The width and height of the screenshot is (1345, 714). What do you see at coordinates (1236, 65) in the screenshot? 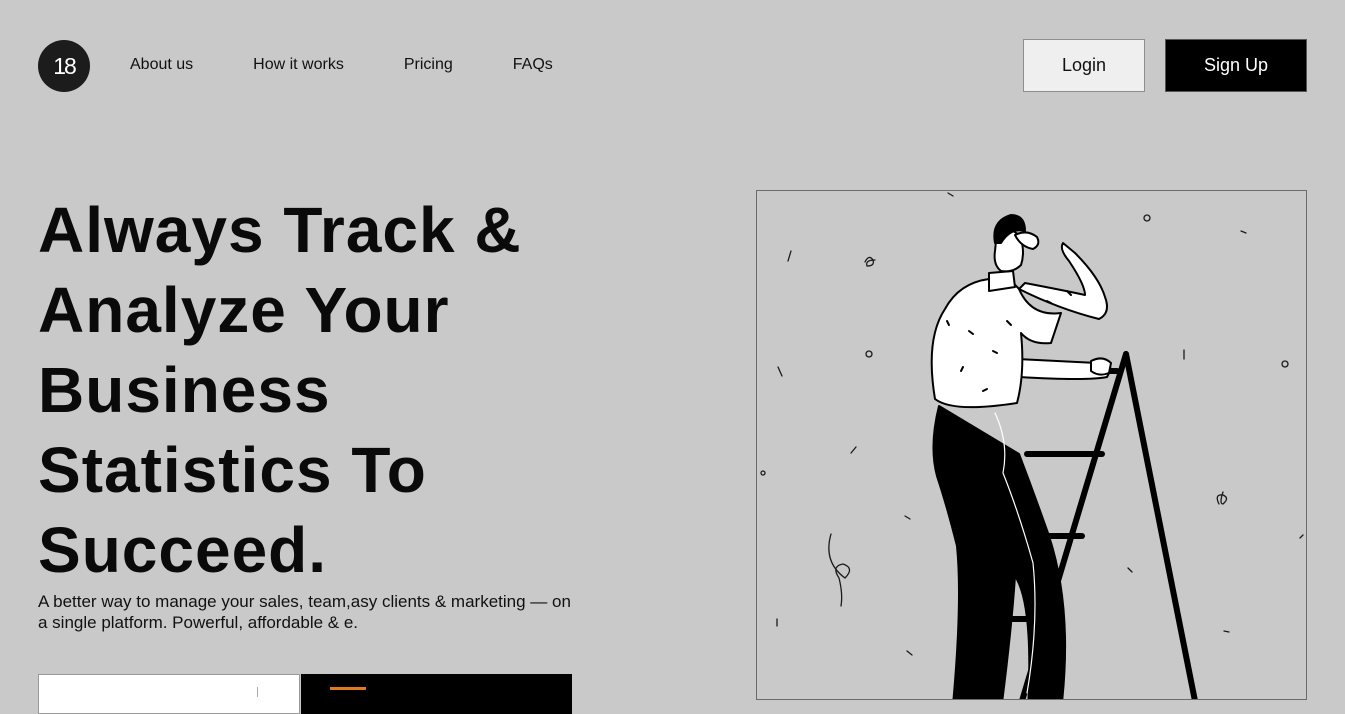
I see `sign-up-button: Sign Up` at bounding box center [1236, 65].